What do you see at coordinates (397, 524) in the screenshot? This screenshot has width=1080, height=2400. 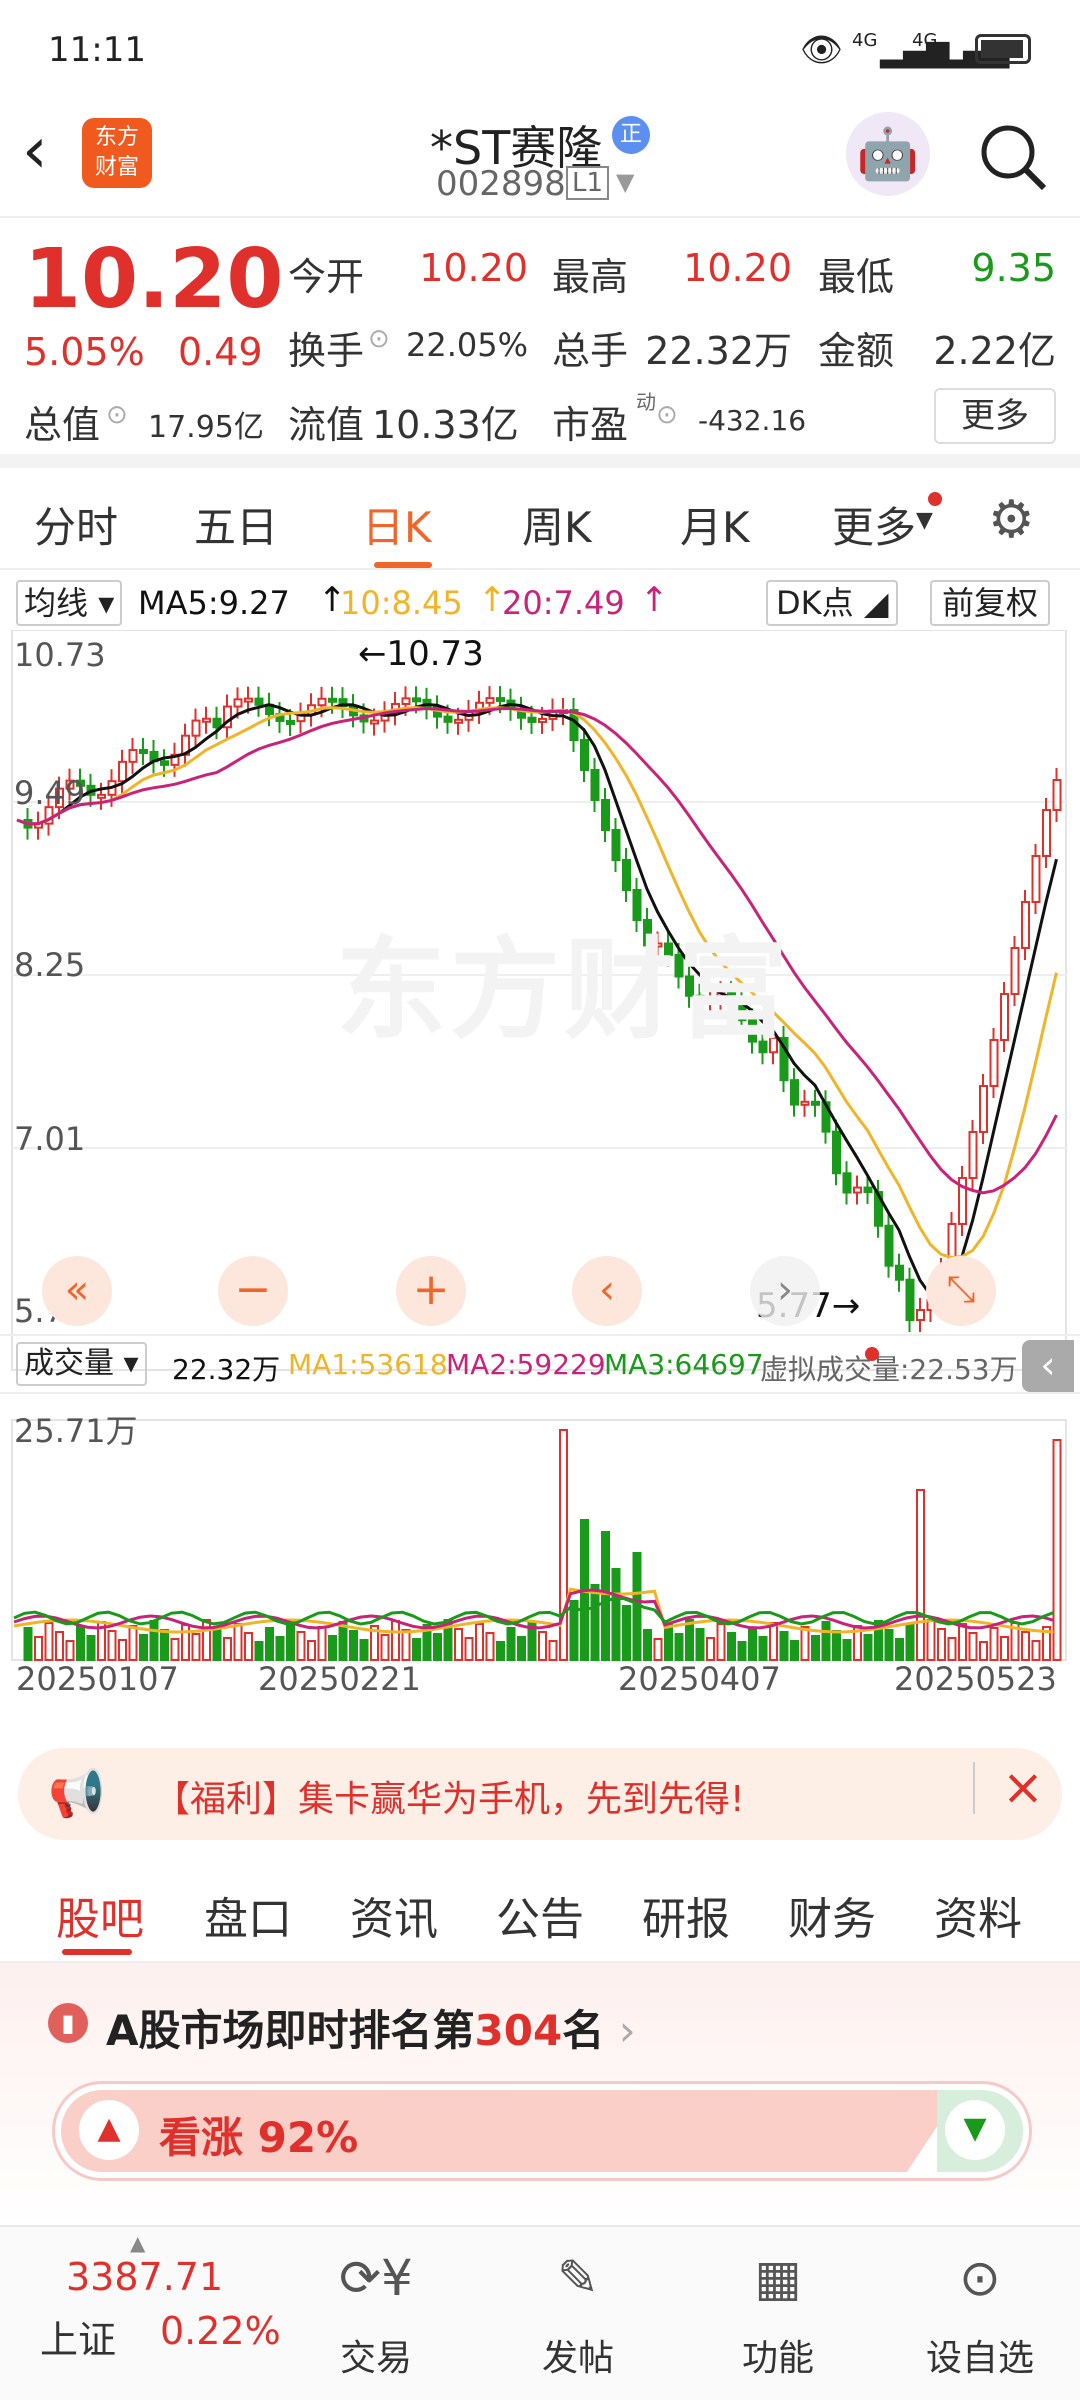 I see `tab-daily-k: 日K` at bounding box center [397, 524].